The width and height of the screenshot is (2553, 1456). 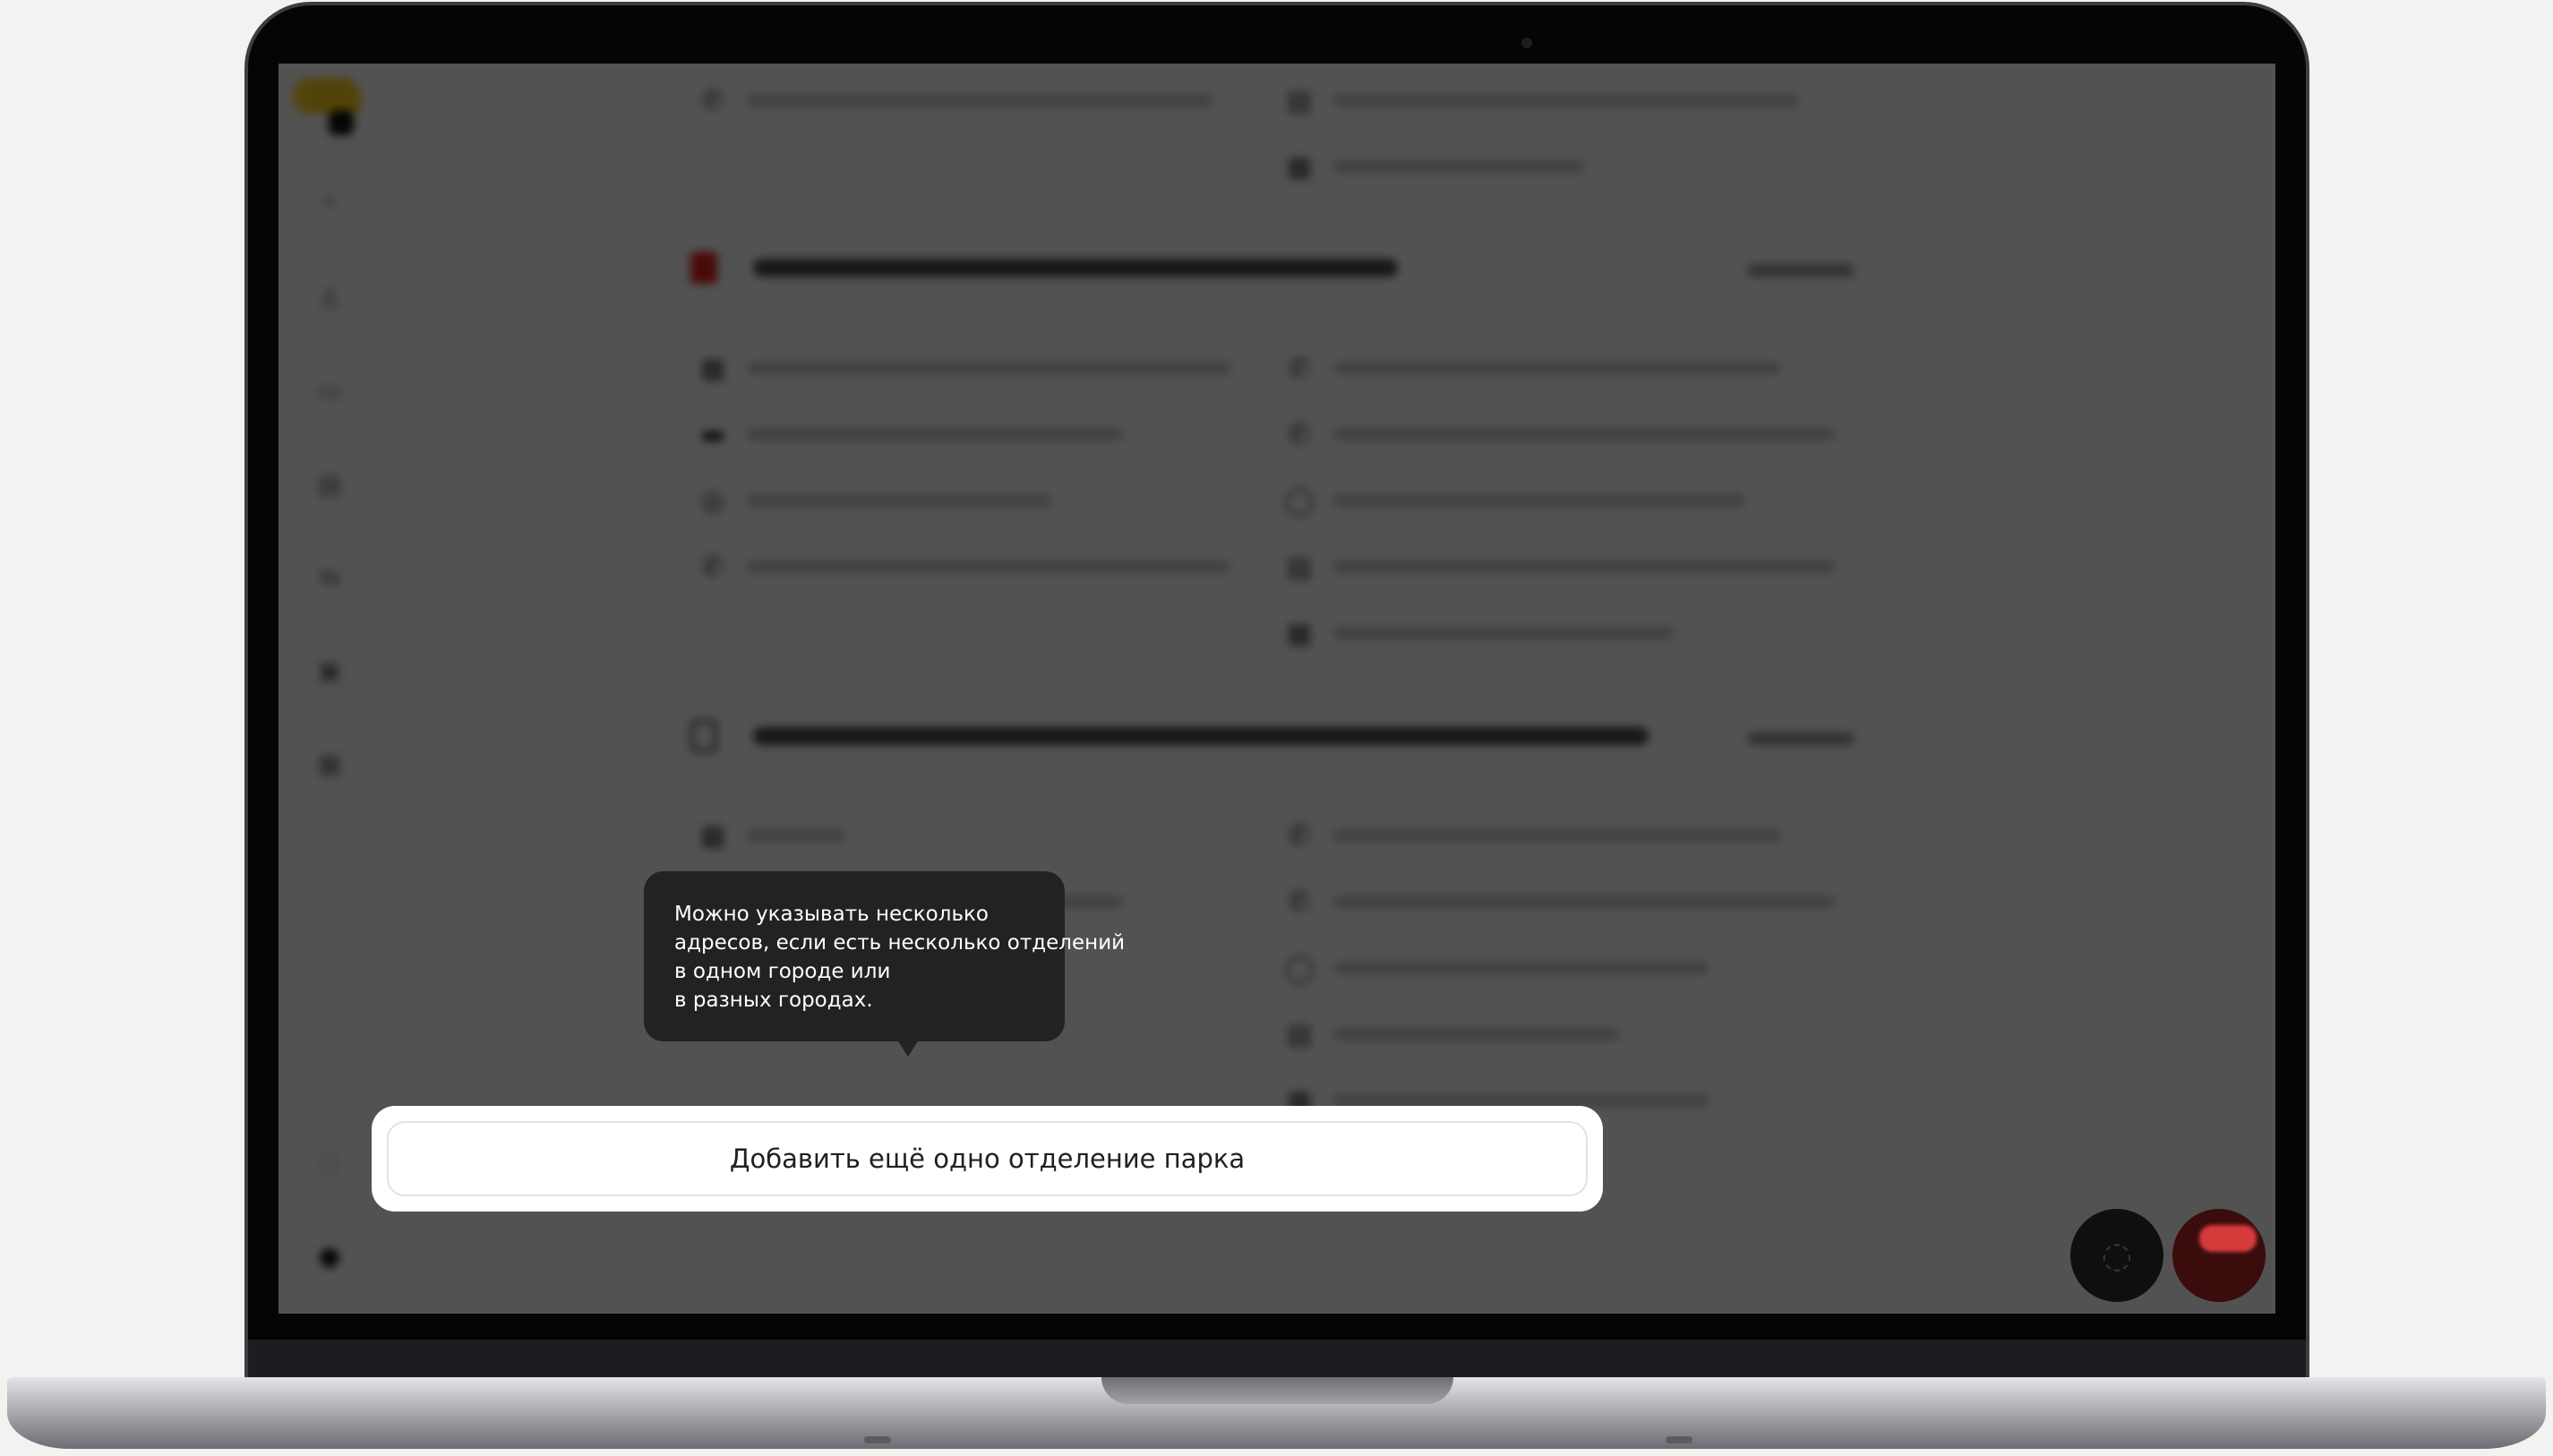 What do you see at coordinates (773, 1000) in the screenshot?
I see `tooltip-line: в разных городах.` at bounding box center [773, 1000].